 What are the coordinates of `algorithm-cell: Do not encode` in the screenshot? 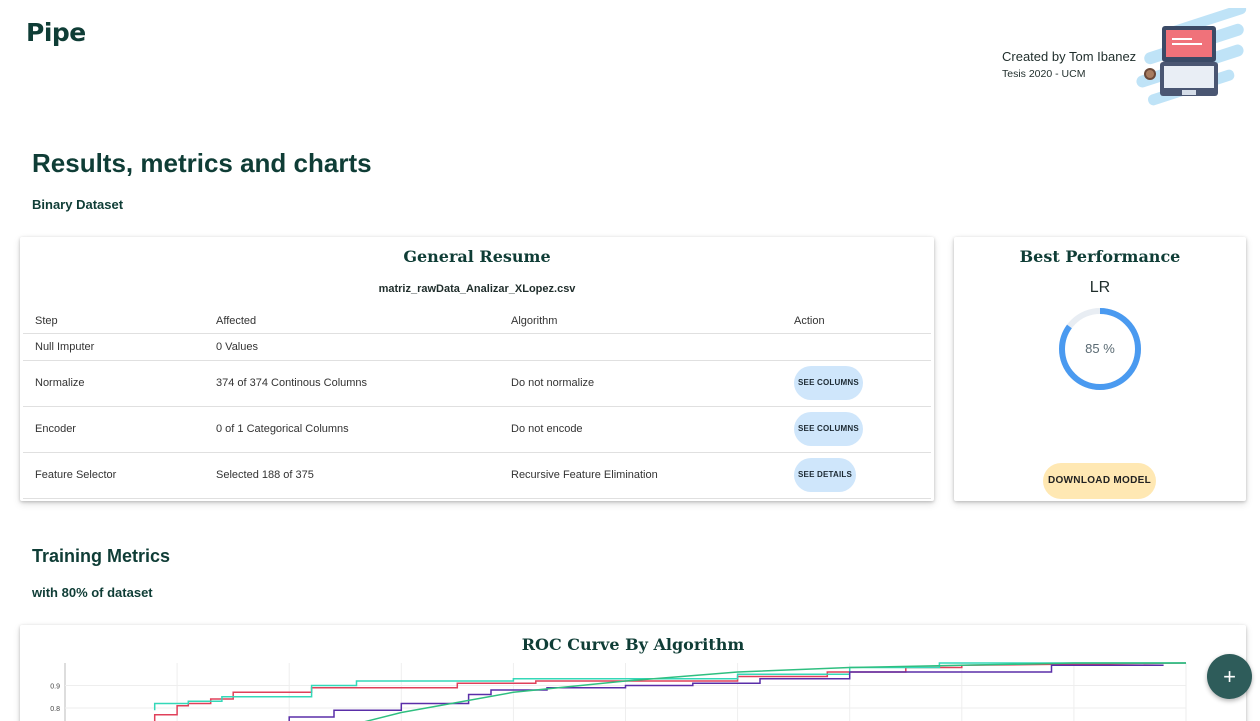 It's located at (640, 429).